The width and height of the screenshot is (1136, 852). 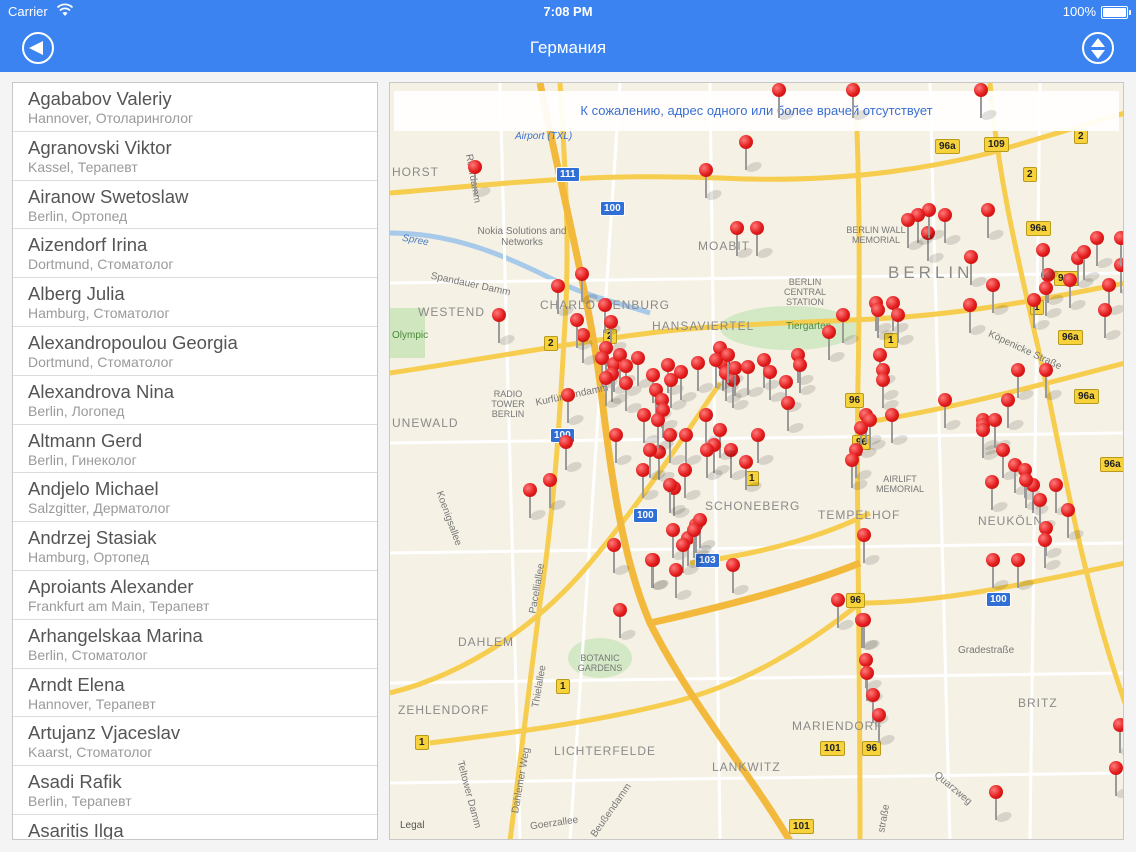 I want to click on list-item: Asadi Rafik Berlin, Терапевт, so click(x=195, y=790).